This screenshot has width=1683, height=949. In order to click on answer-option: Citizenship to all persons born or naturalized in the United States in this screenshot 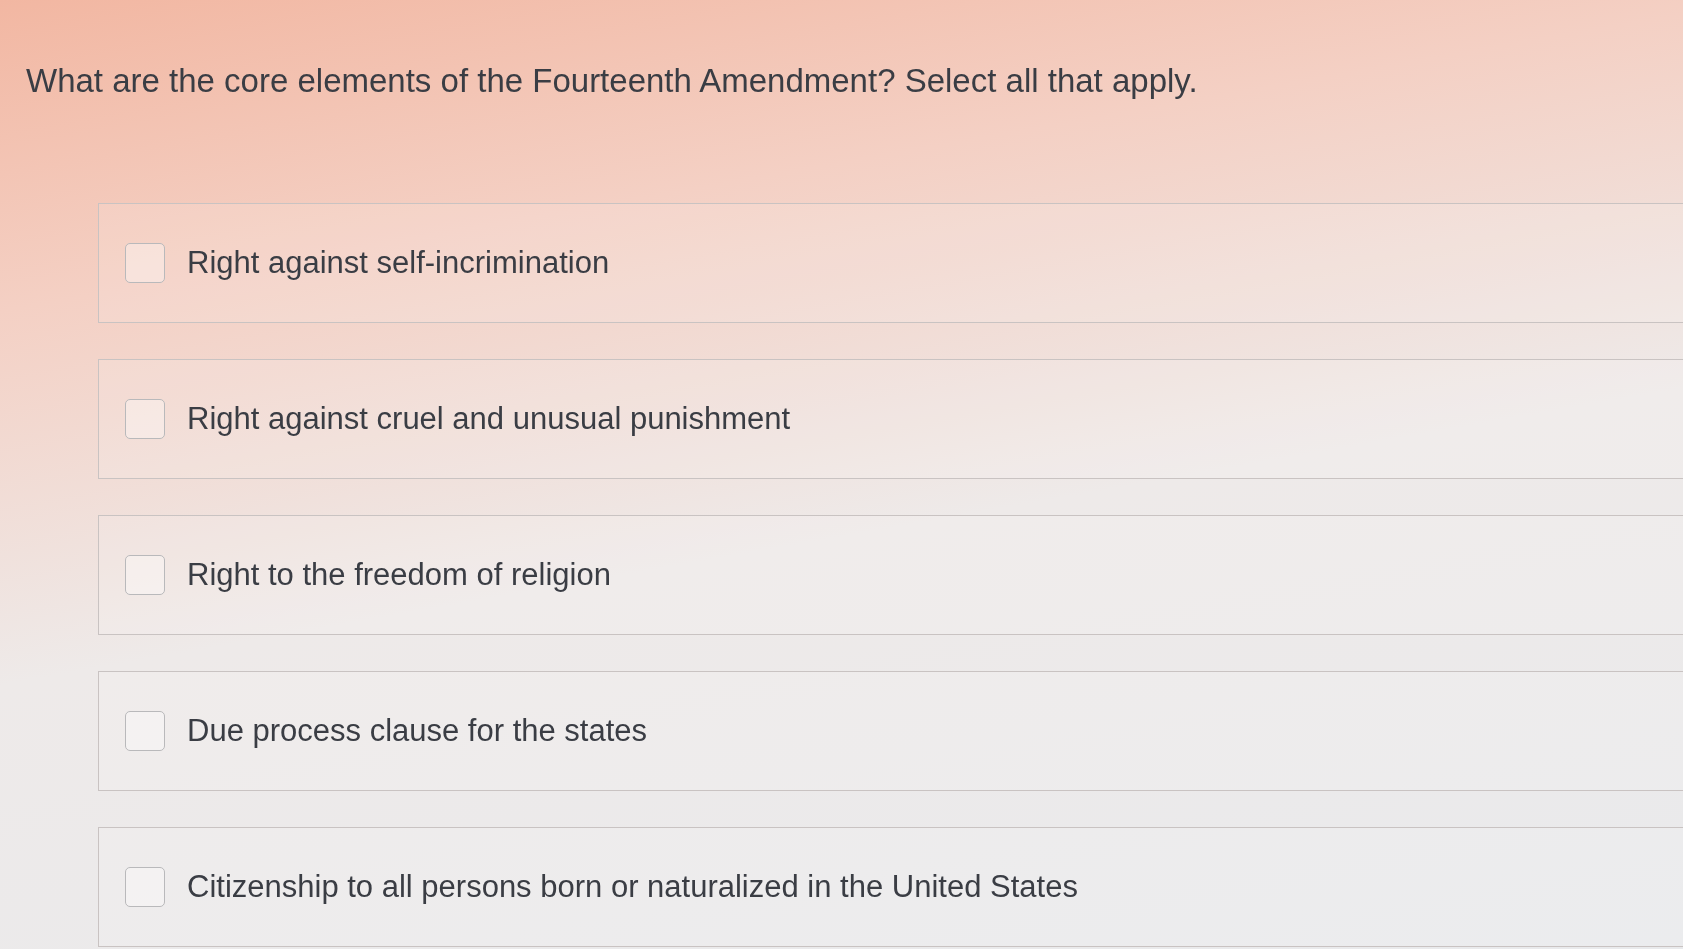, I will do `click(890, 887)`.